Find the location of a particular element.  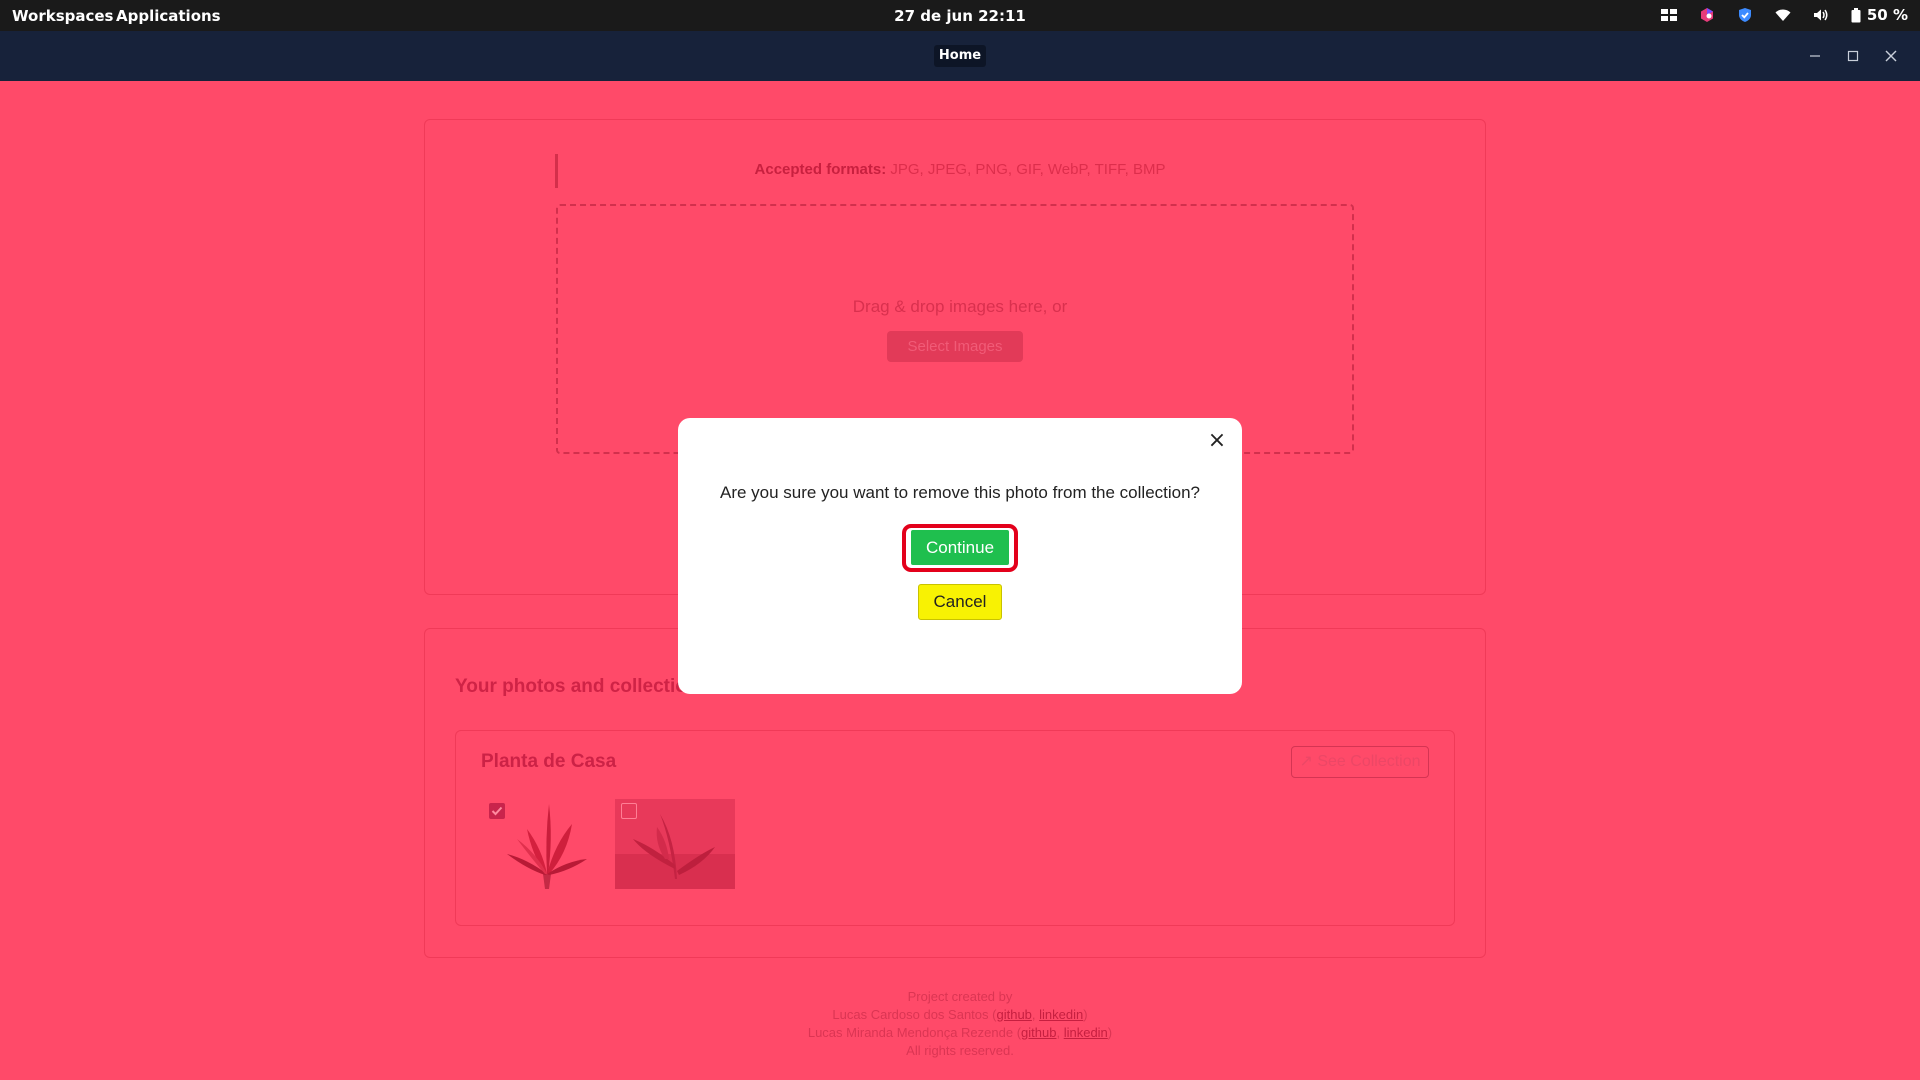

wifi-icon is located at coordinates (1783, 15).